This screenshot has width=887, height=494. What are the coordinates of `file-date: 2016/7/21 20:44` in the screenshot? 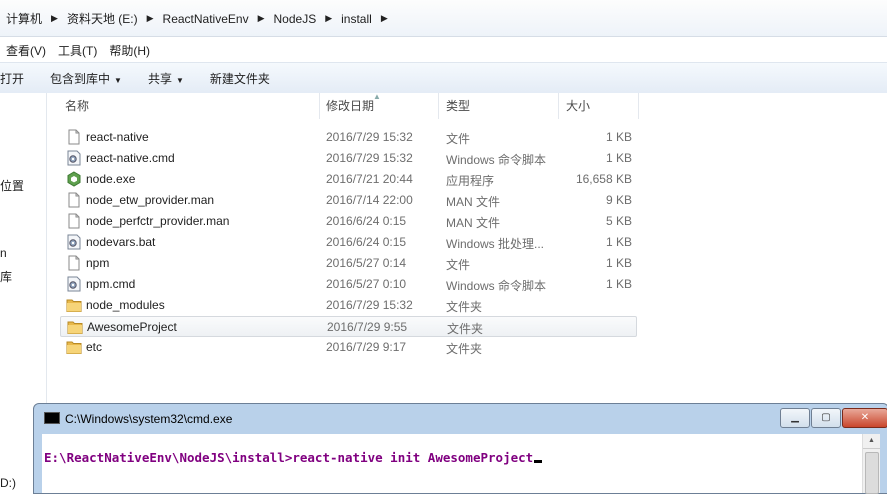 It's located at (369, 179).